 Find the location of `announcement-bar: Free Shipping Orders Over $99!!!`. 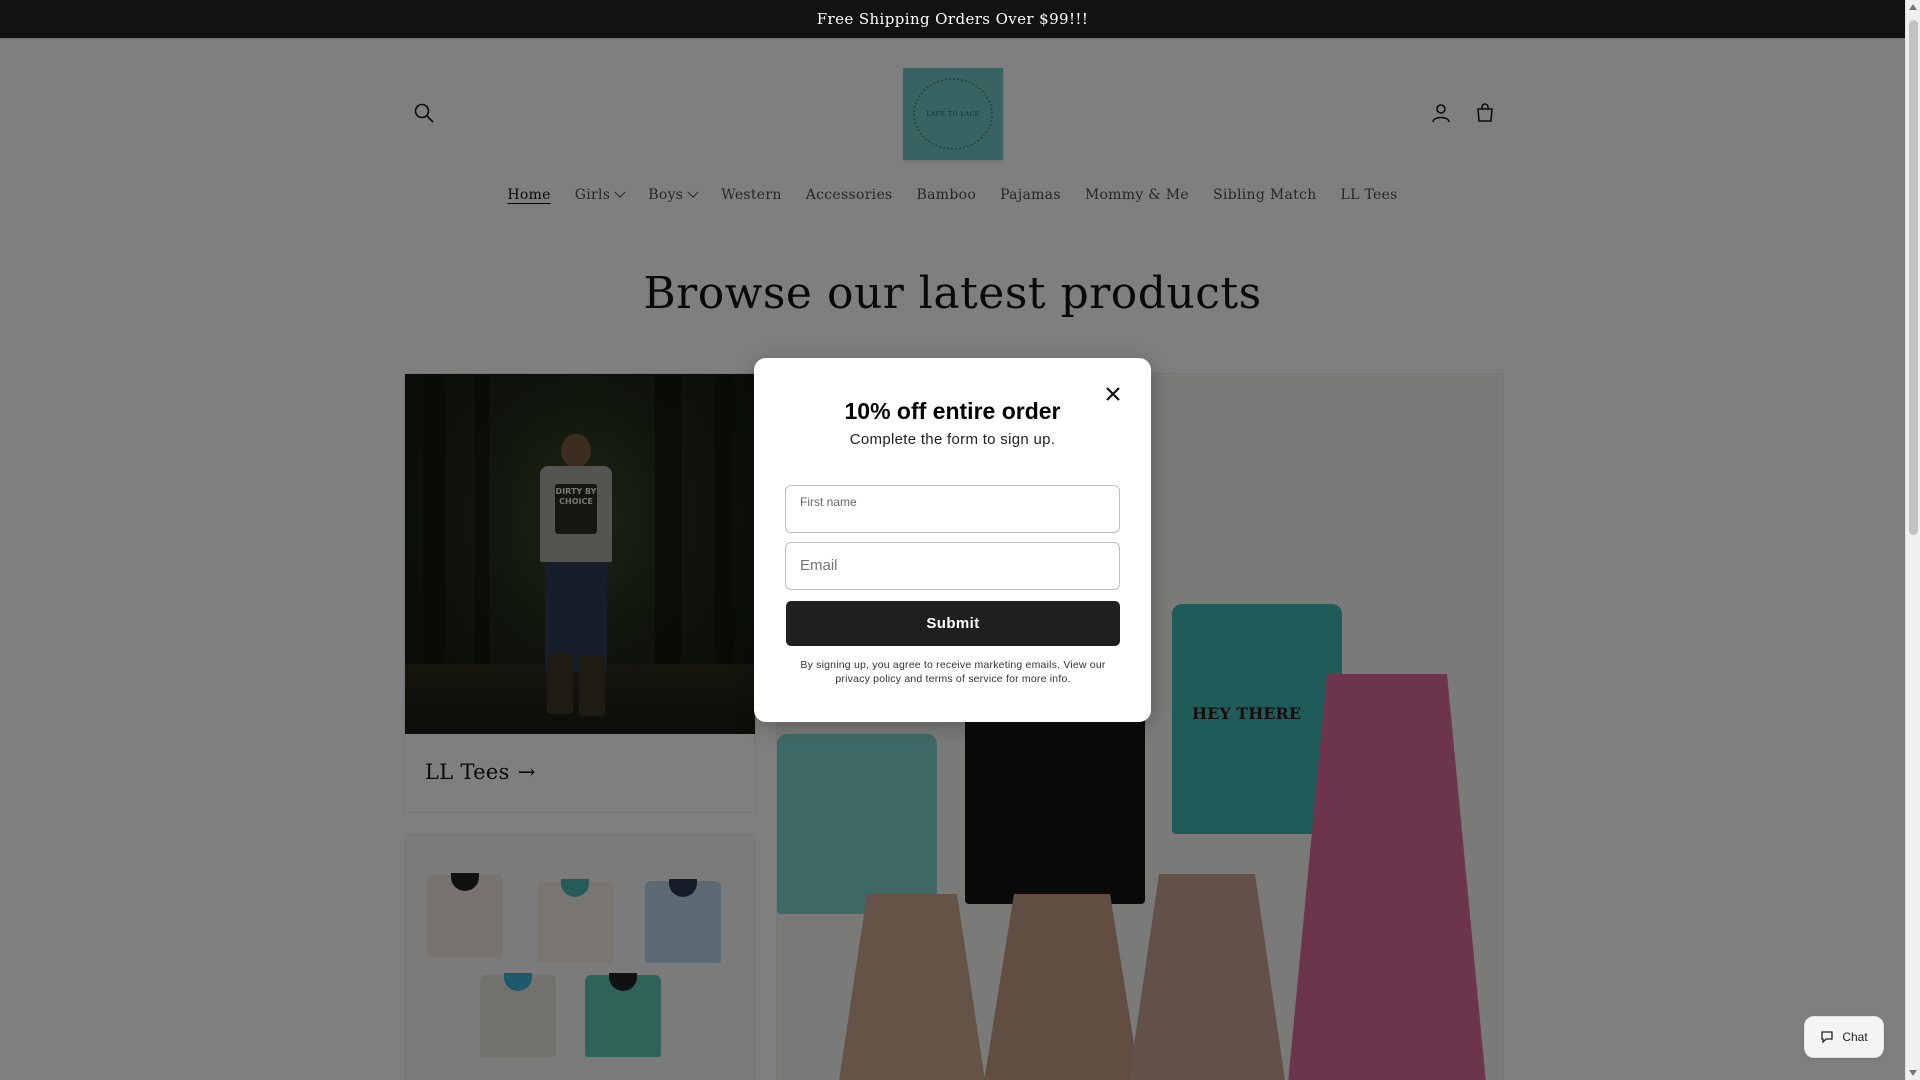

announcement-bar: Free Shipping Orders Over $99!!! is located at coordinates (952, 19).